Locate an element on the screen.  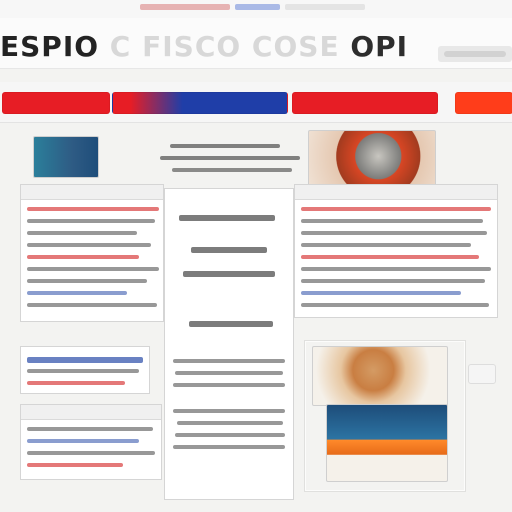
panel-left-bottom is located at coordinates (91, 442).